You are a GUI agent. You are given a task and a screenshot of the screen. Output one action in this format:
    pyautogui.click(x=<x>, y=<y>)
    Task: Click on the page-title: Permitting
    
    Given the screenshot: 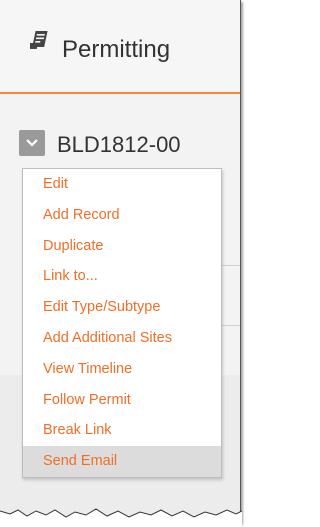 What is the action you would take?
    pyautogui.click(x=116, y=49)
    